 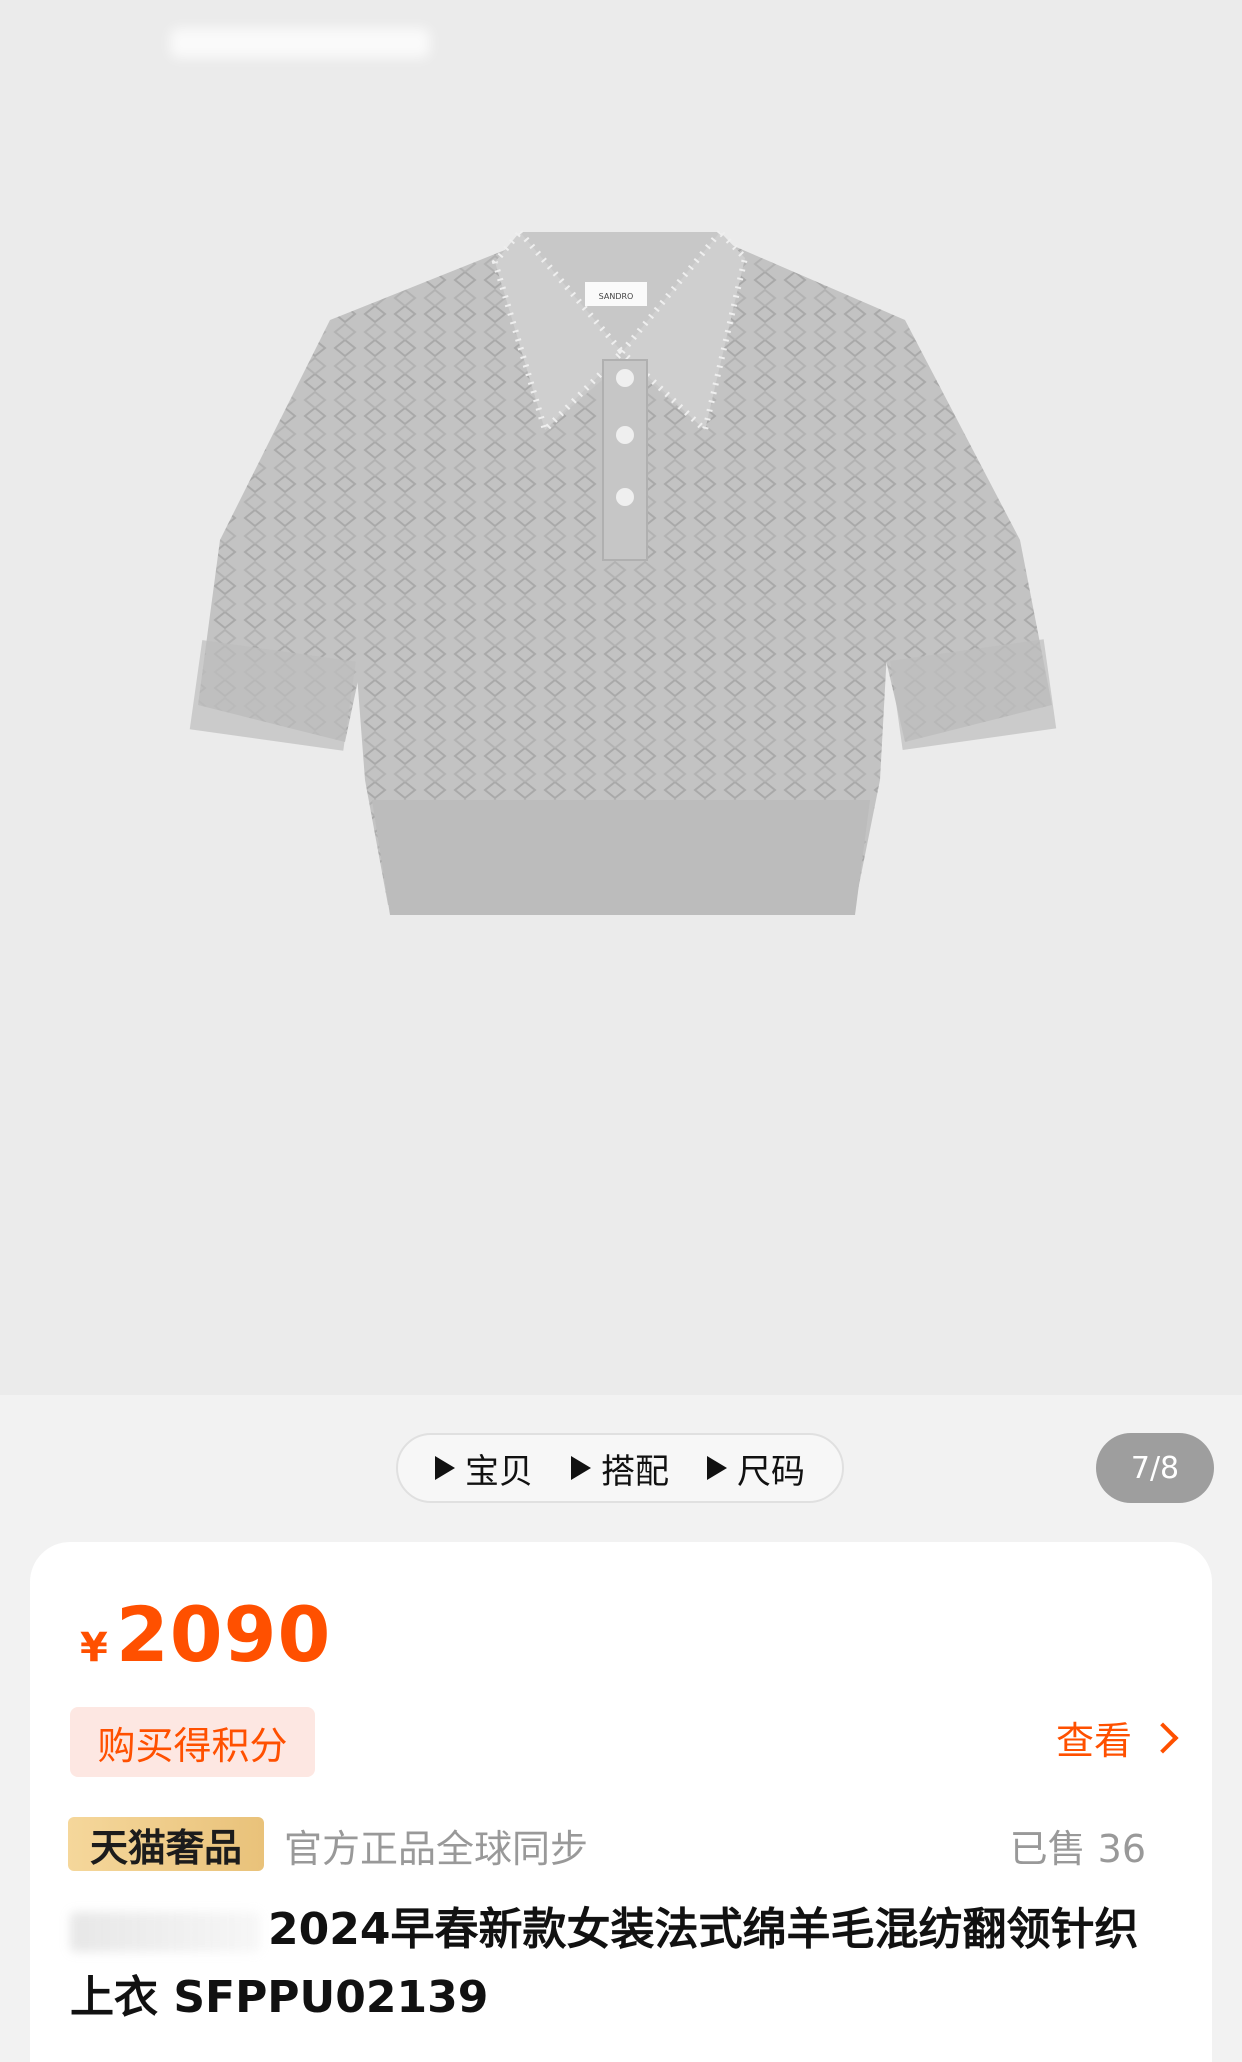 I want to click on points-badge: 购买得积分, so click(x=192, y=1742).